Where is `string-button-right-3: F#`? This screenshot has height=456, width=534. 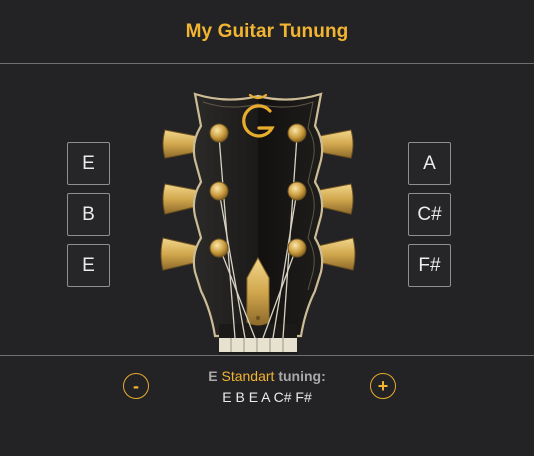
string-button-right-3: F# is located at coordinates (429, 265).